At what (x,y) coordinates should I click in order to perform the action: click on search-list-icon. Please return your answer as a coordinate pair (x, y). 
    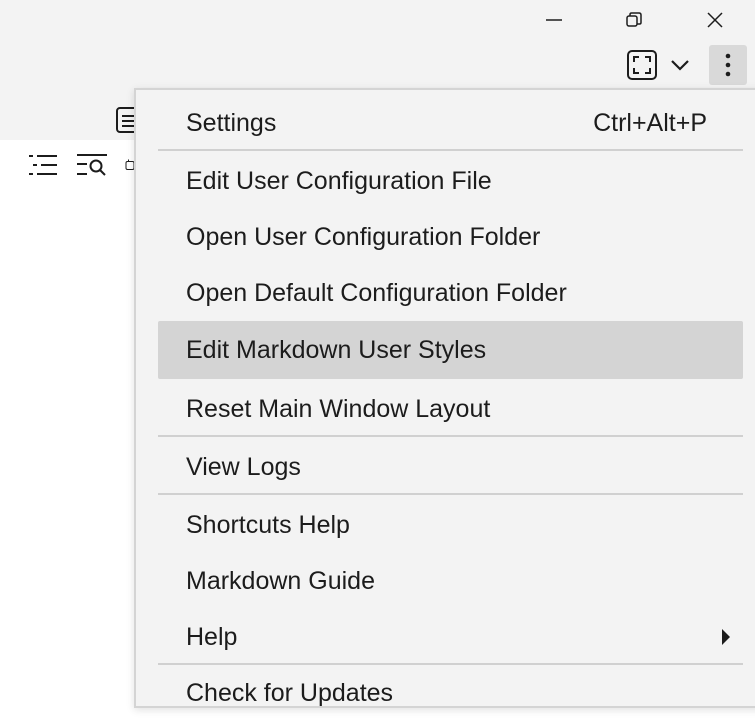
    Looking at the image, I should click on (92, 165).